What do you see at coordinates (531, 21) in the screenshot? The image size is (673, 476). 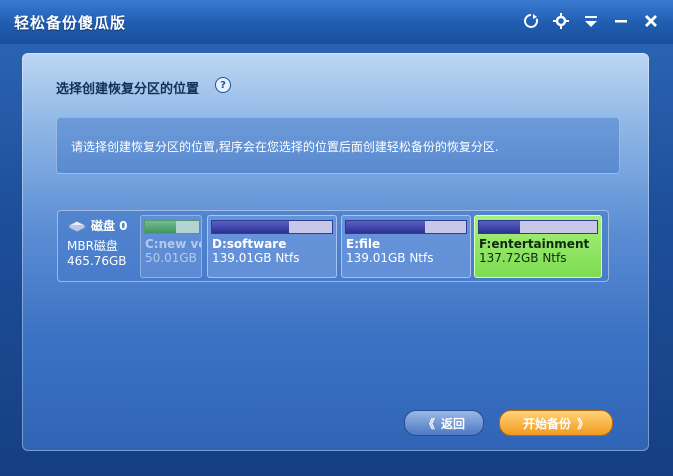 I see `refresh-icon` at bounding box center [531, 21].